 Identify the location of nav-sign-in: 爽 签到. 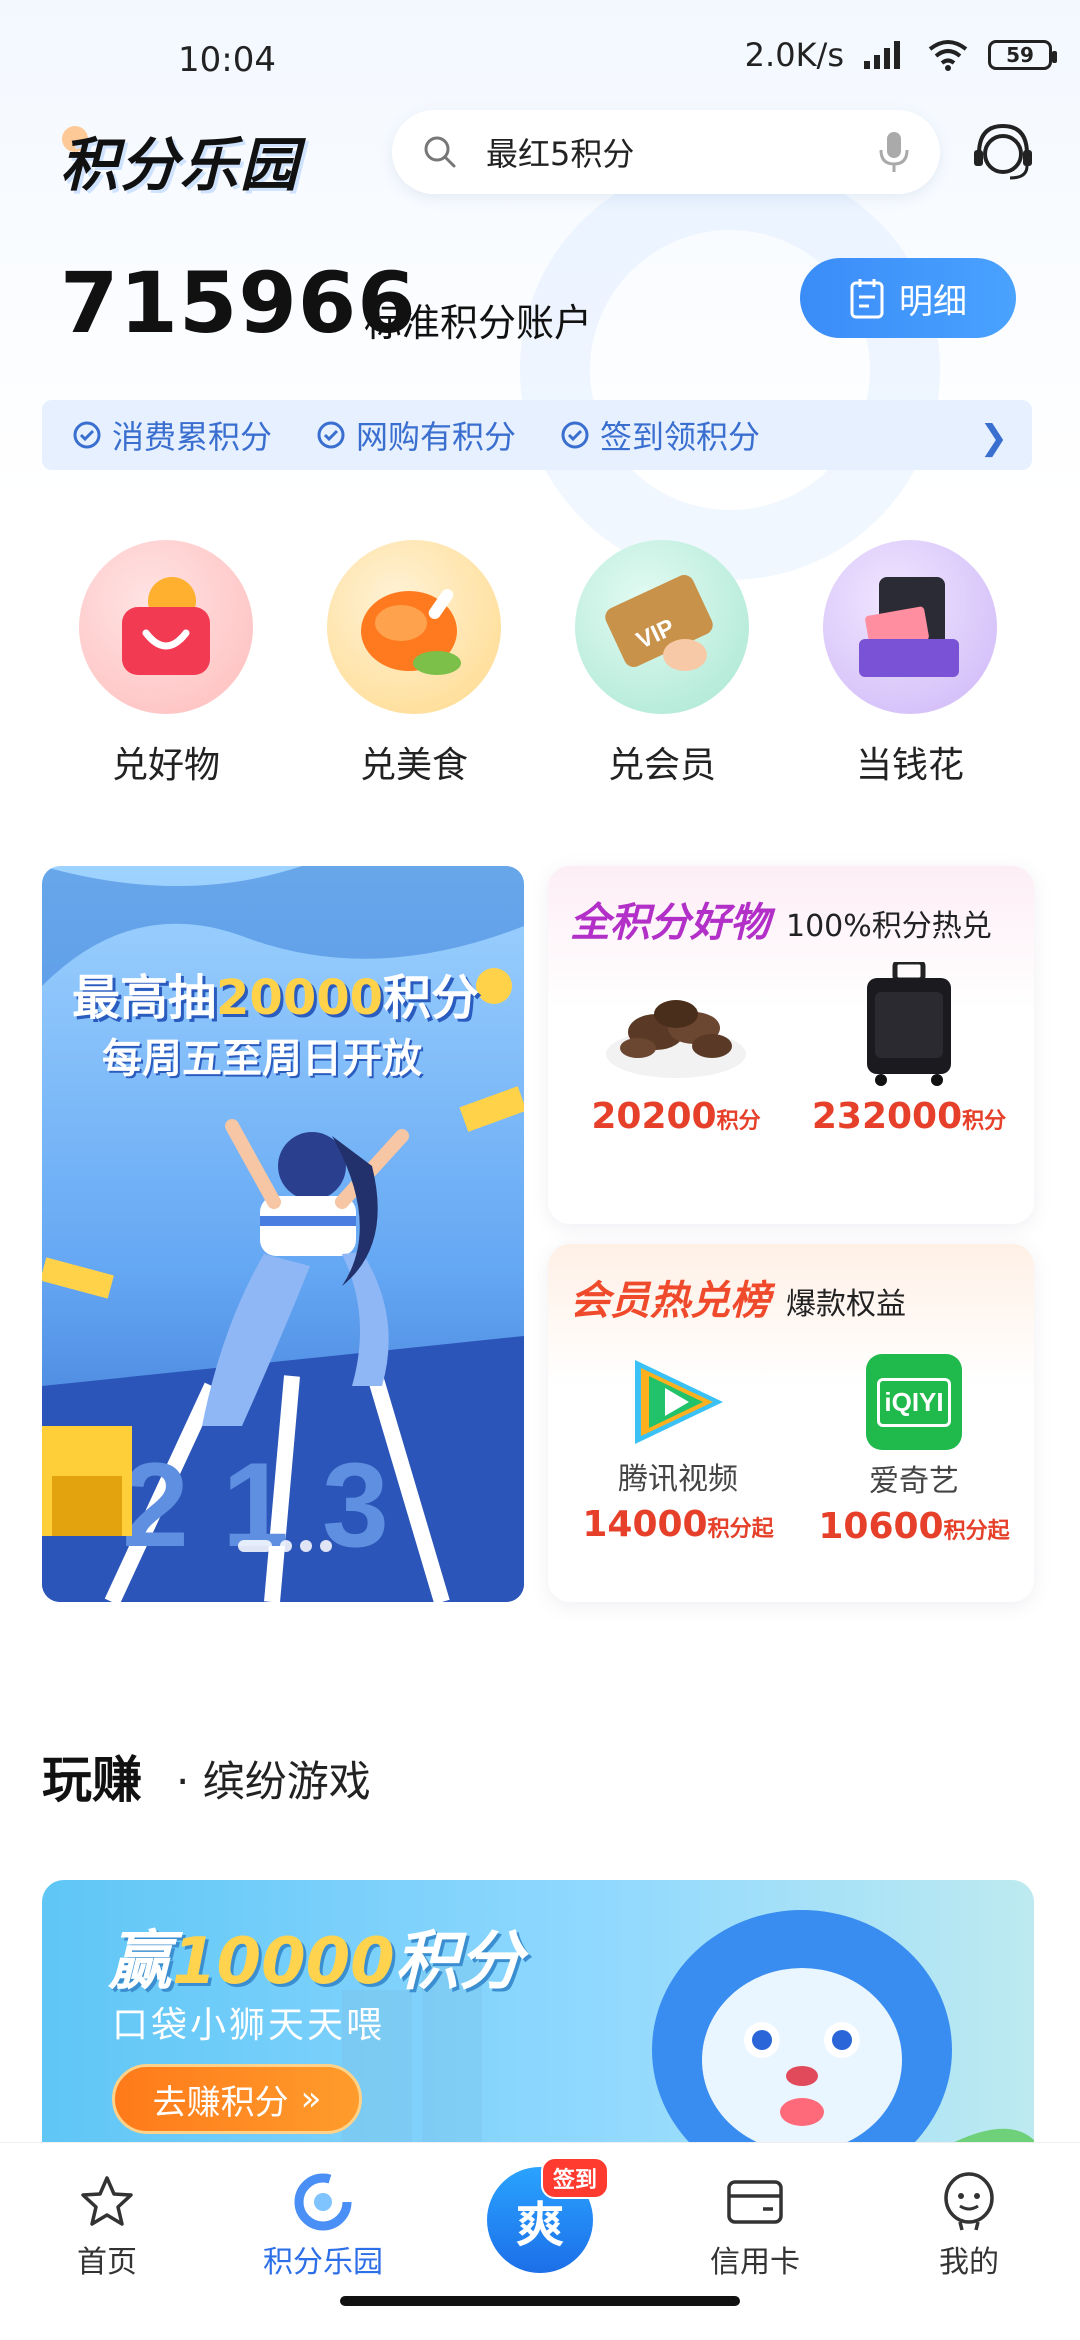
(540, 2208).